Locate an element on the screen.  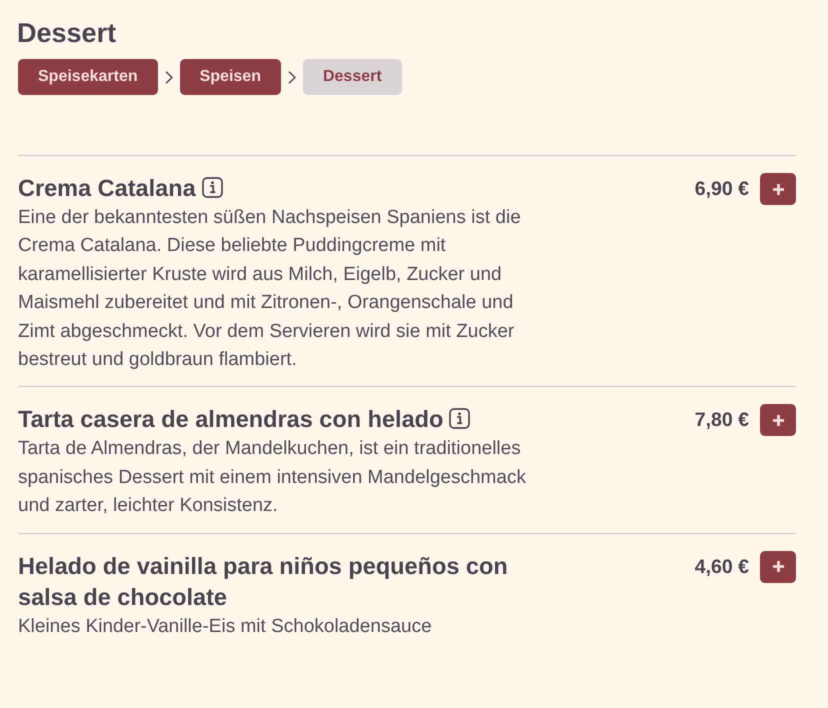
breadcrumb-button: Speisen is located at coordinates (230, 77).